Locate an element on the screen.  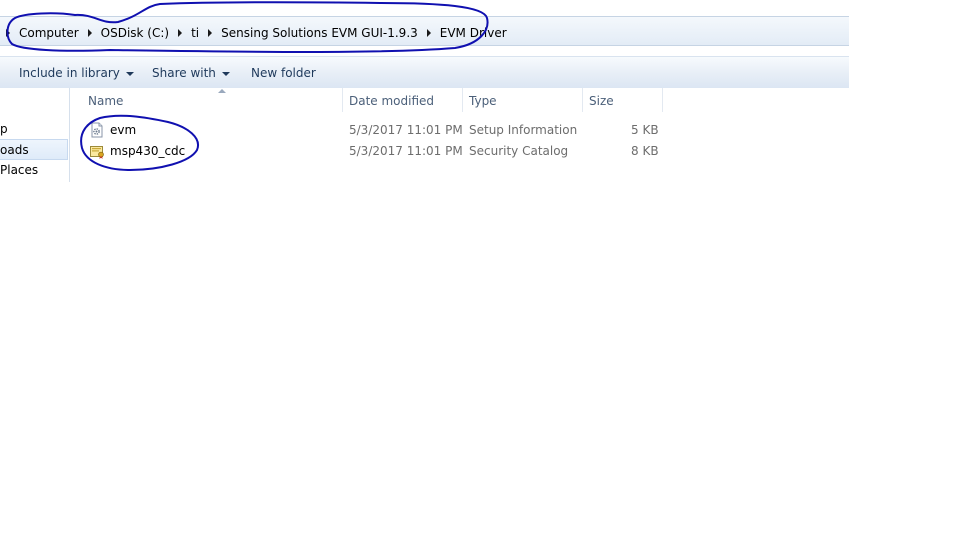
navigation-pane: p oads Places is located at coordinates (35, 135).